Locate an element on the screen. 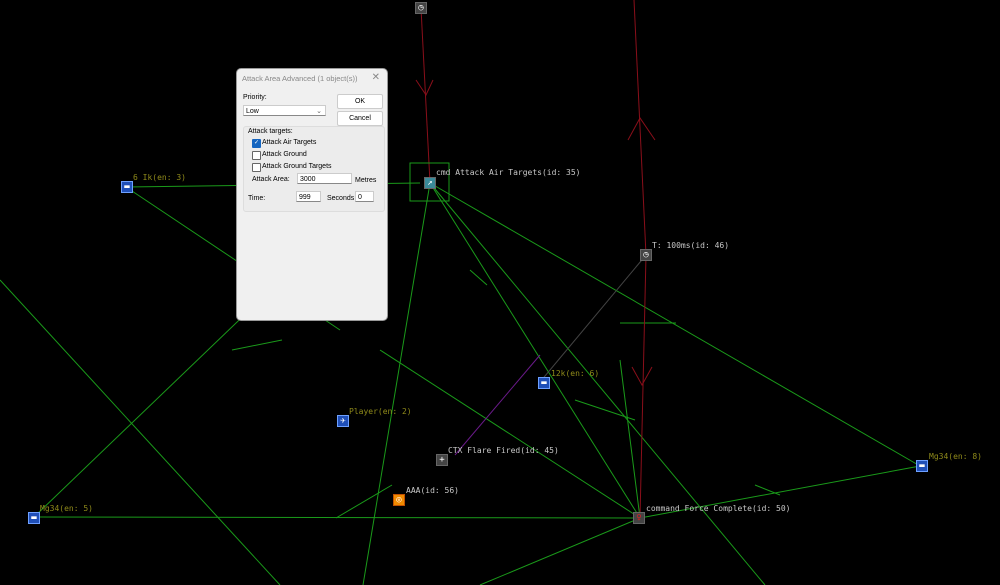 The width and height of the screenshot is (1000, 585). checkbox-label: Attack Ground Targets is located at coordinates (297, 166).